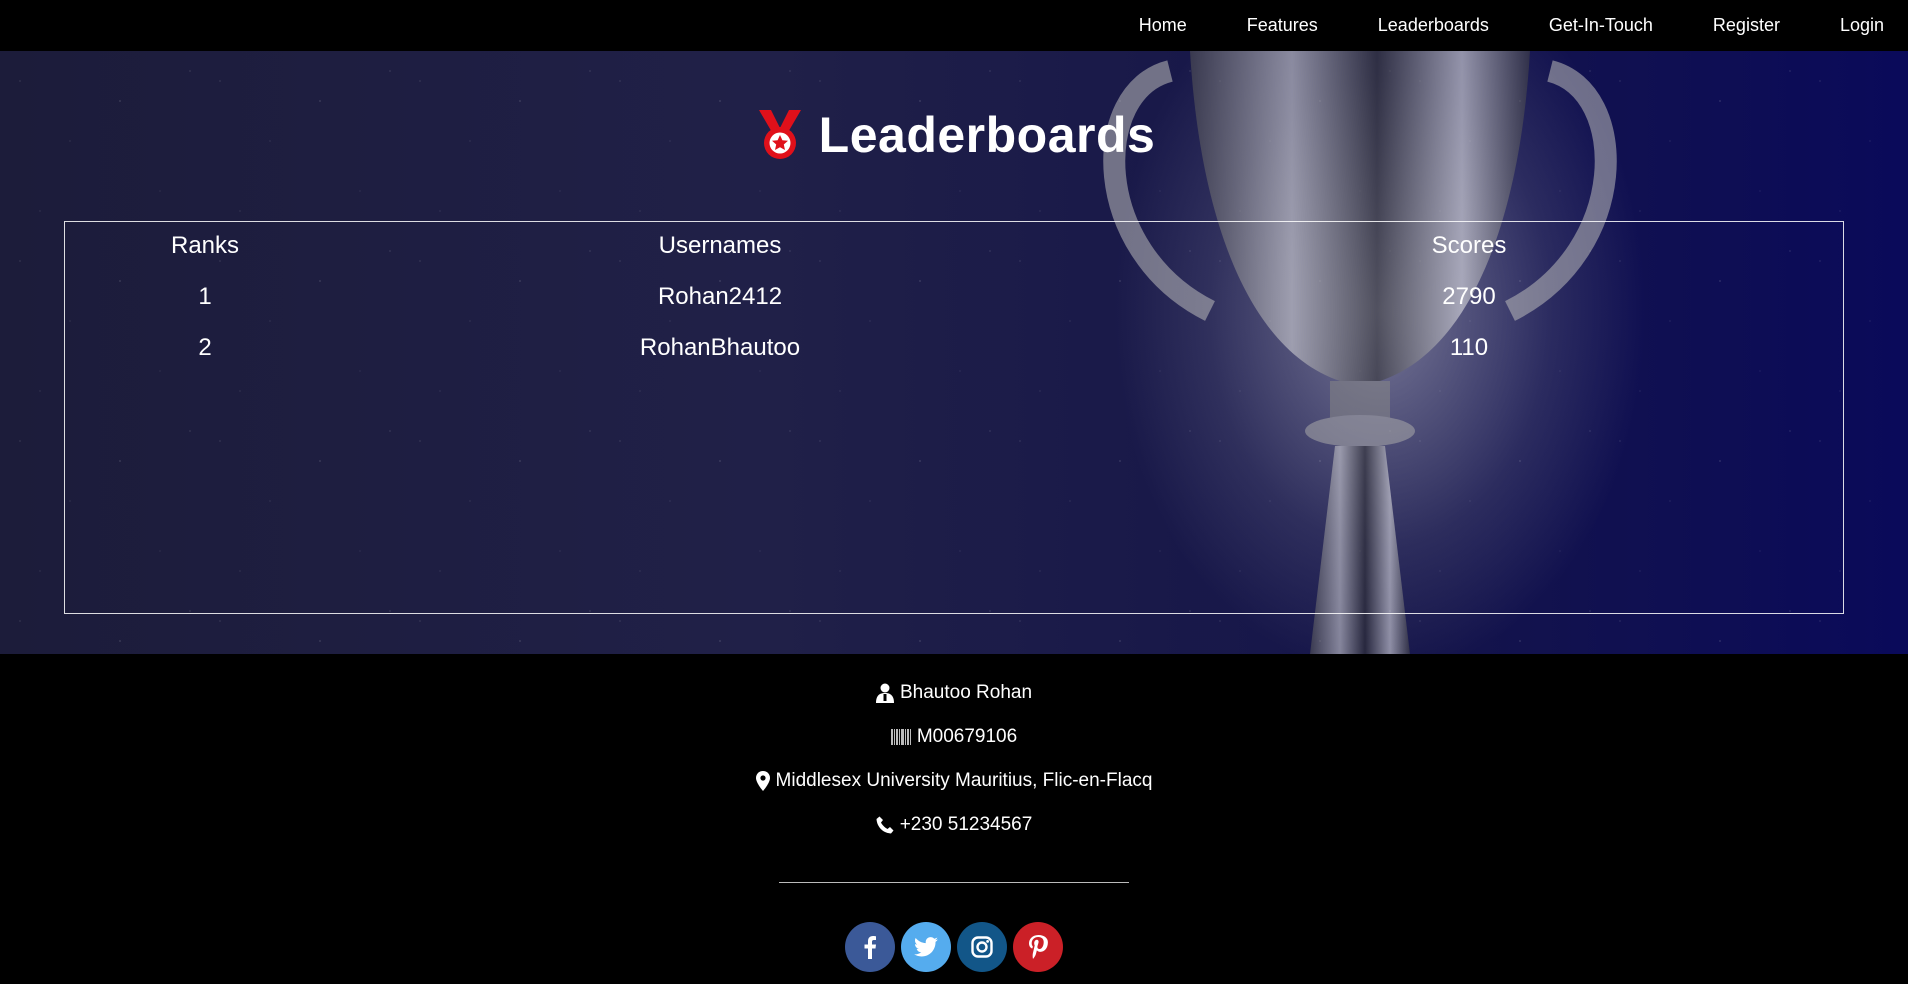 Image resolution: width=1908 pixels, height=984 pixels. Describe the element at coordinates (1746, 25) in the screenshot. I see `nav-register-link: Register` at that location.